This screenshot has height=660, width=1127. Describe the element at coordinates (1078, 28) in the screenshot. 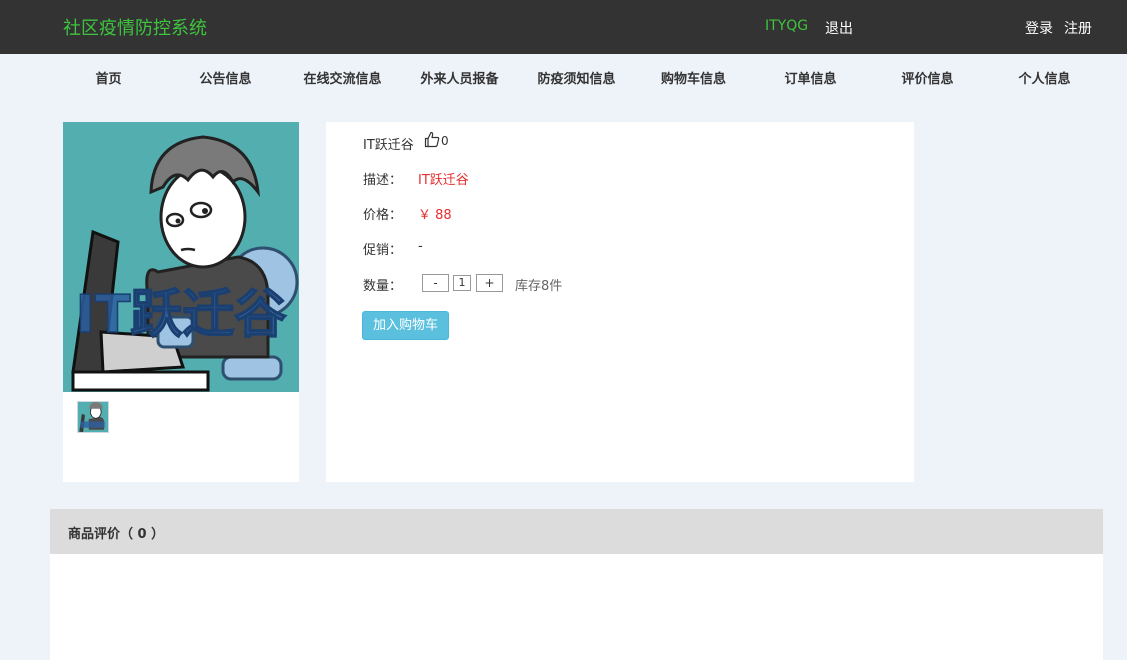

I see `register-link: 注册` at that location.